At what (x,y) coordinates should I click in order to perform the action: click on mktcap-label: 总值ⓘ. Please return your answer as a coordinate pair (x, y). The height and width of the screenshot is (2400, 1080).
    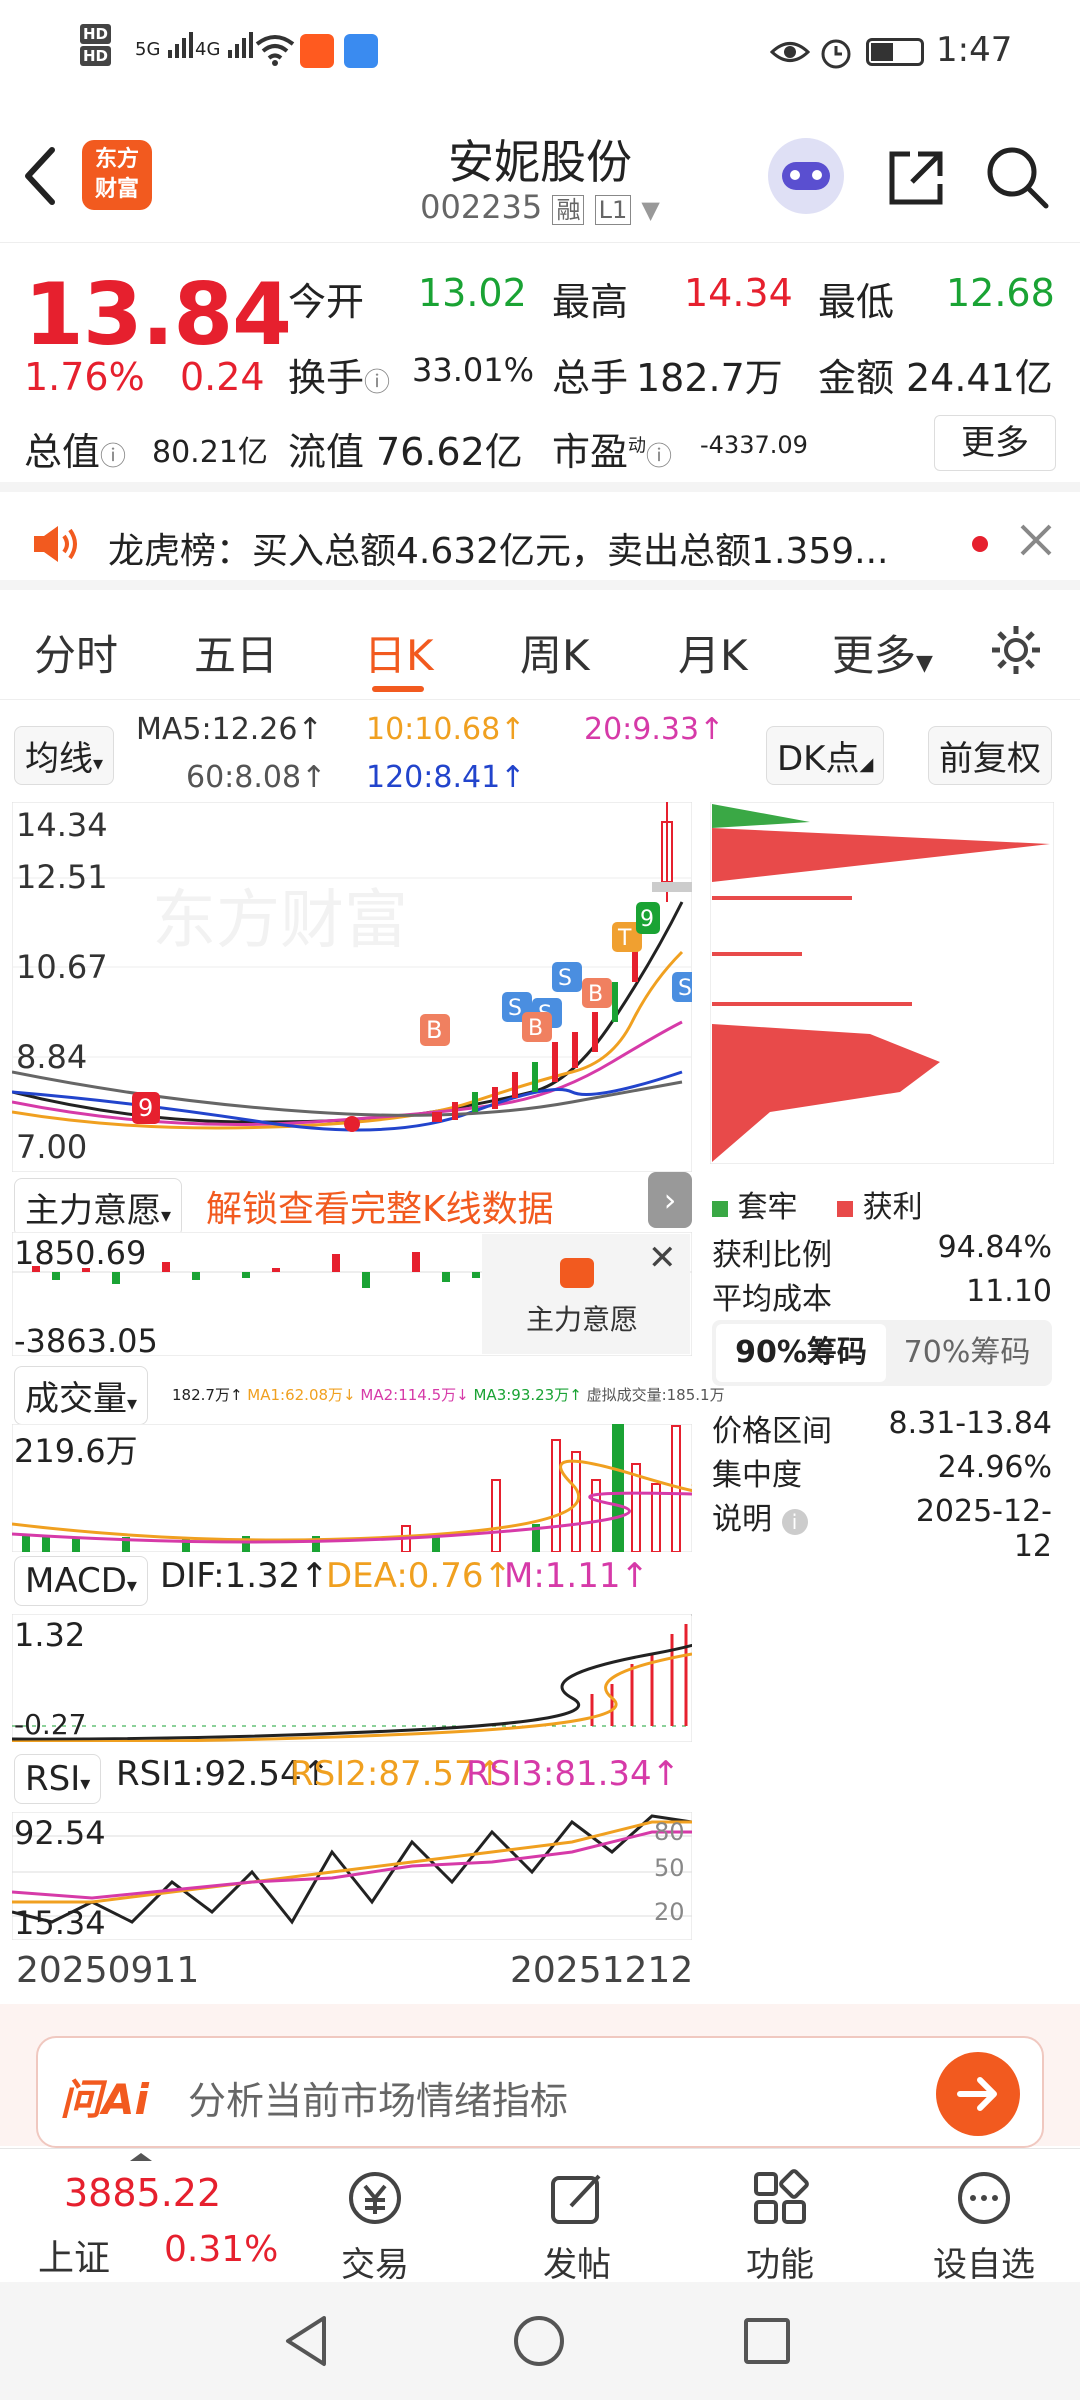
    Looking at the image, I should click on (75, 452).